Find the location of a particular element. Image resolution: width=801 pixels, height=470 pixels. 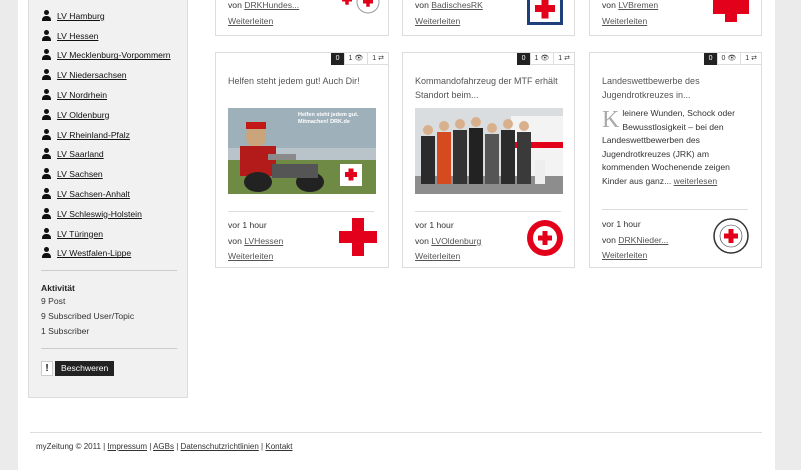

card-source: von LVOldenburg is located at coordinates (448, 241).